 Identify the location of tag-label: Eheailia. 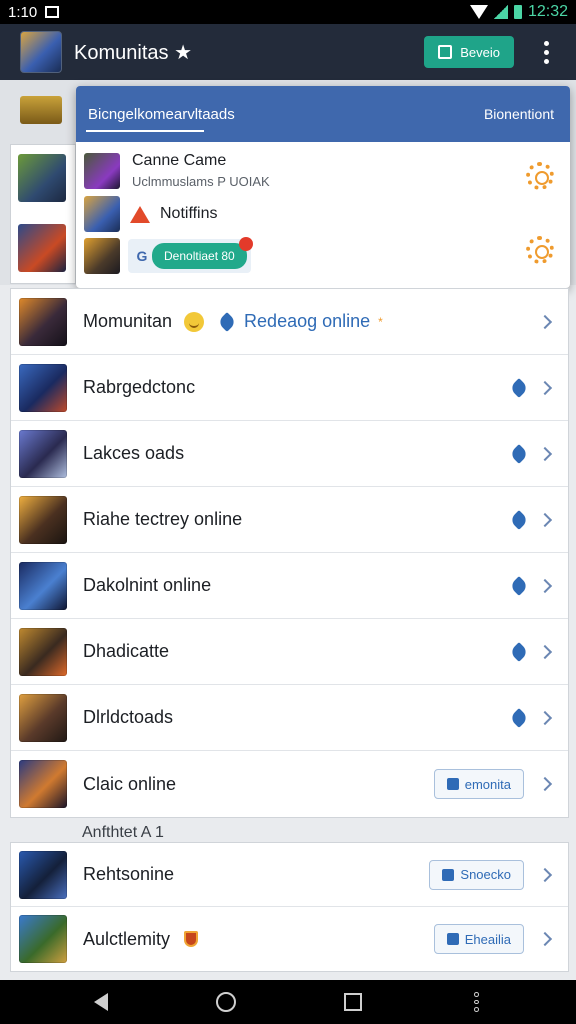
(487, 939).